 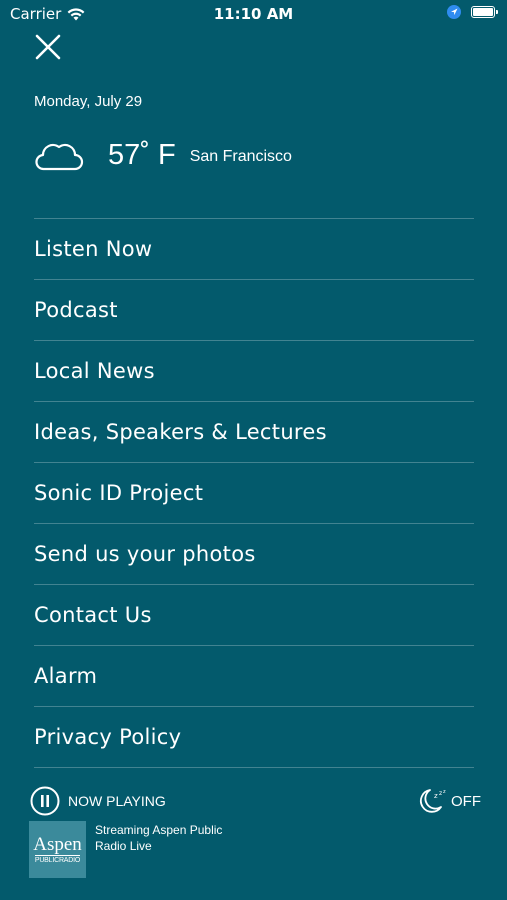 I want to click on current-date: Monday, July 29, so click(x=88, y=101).